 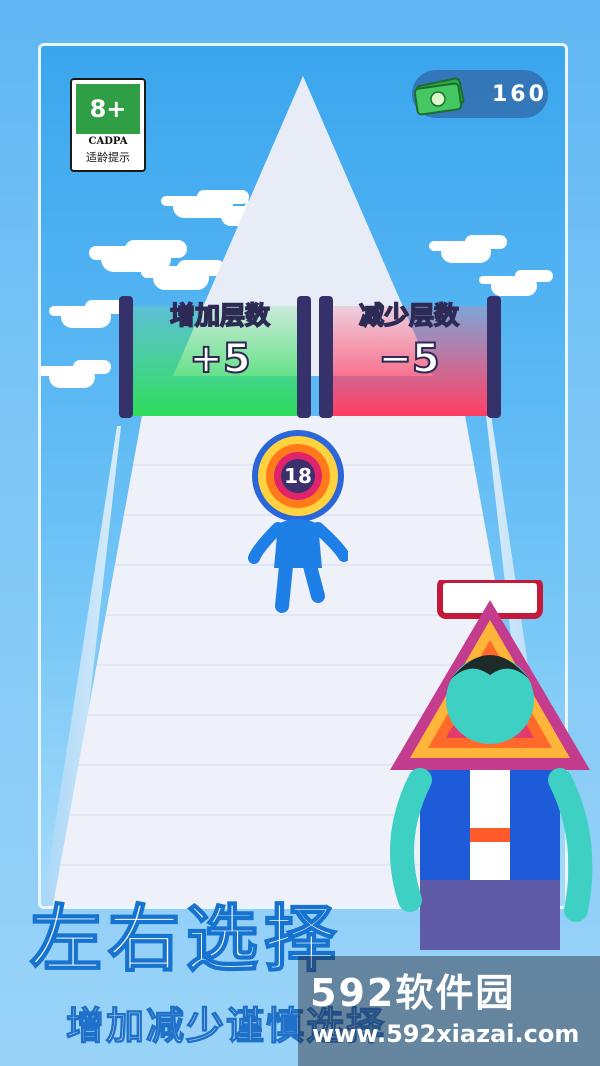 What do you see at coordinates (108, 141) in the screenshot?
I see `rating-org: CADPA` at bounding box center [108, 141].